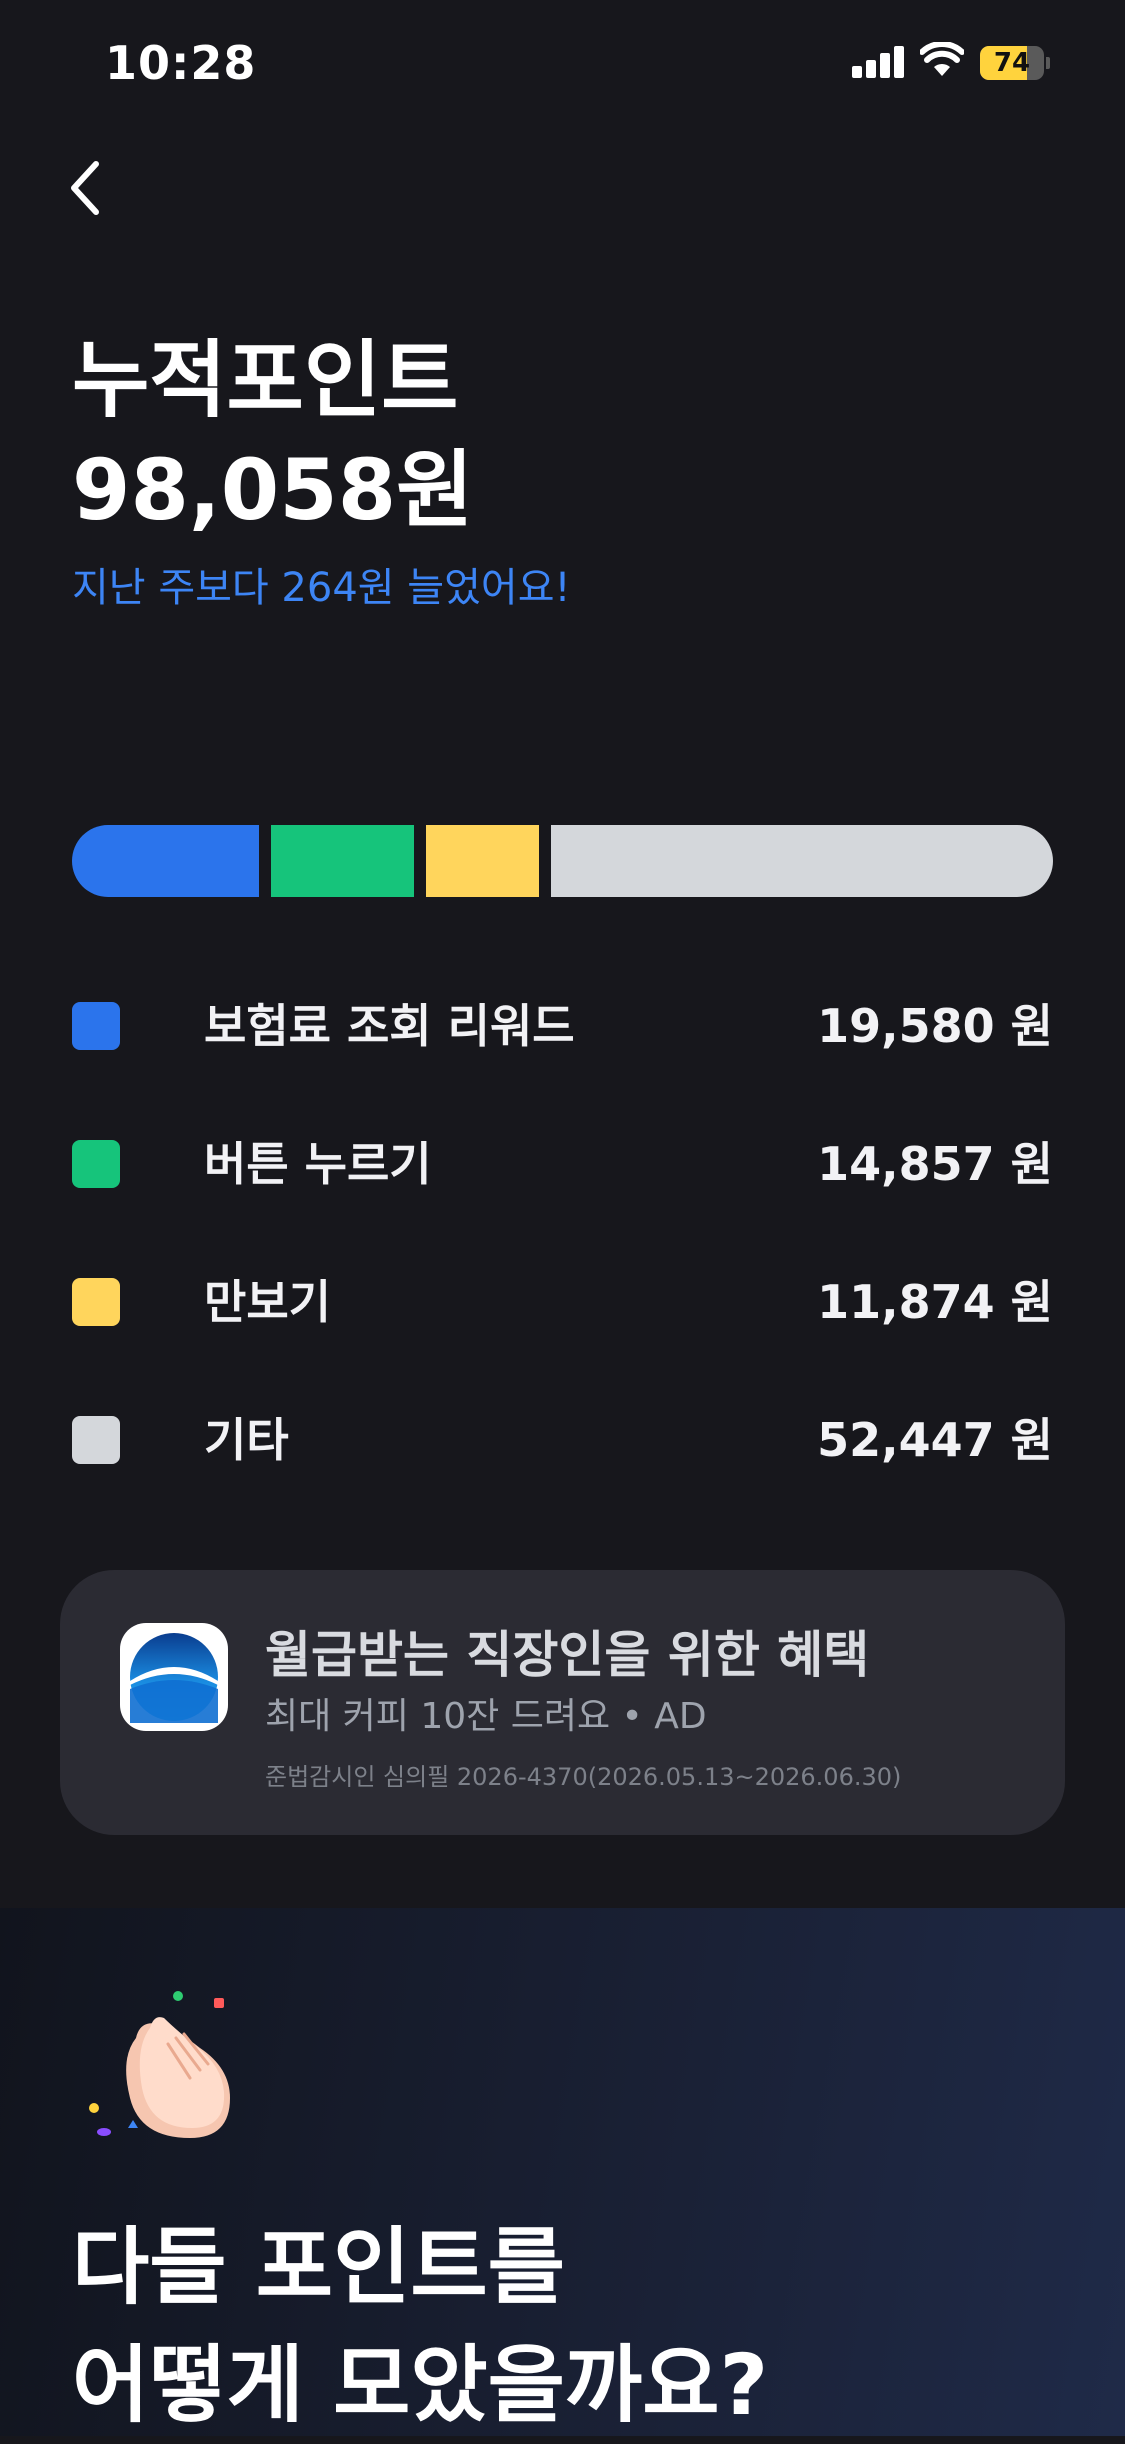  What do you see at coordinates (318, 2267) in the screenshot?
I see `promo-headline-line1: 다들 포인트를` at bounding box center [318, 2267].